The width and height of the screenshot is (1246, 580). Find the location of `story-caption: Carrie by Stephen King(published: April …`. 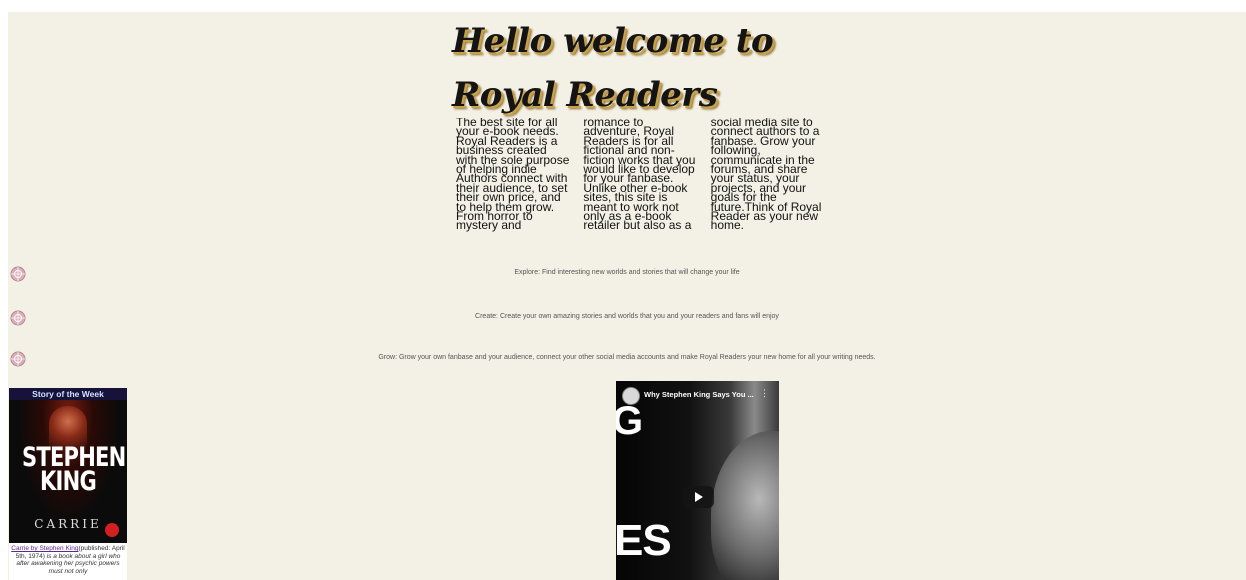

story-caption: Carrie by Stephen King(published: April … is located at coordinates (68, 561).